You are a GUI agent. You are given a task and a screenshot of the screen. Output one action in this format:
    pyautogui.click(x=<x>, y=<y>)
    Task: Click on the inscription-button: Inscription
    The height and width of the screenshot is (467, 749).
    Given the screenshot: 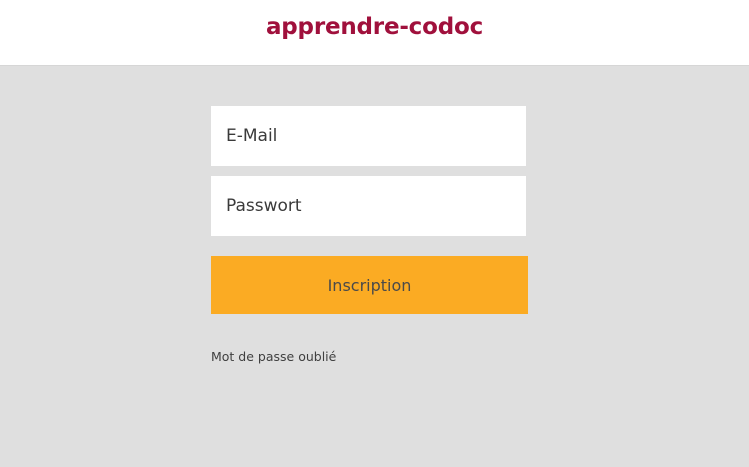 What is the action you would take?
    pyautogui.click(x=369, y=285)
    